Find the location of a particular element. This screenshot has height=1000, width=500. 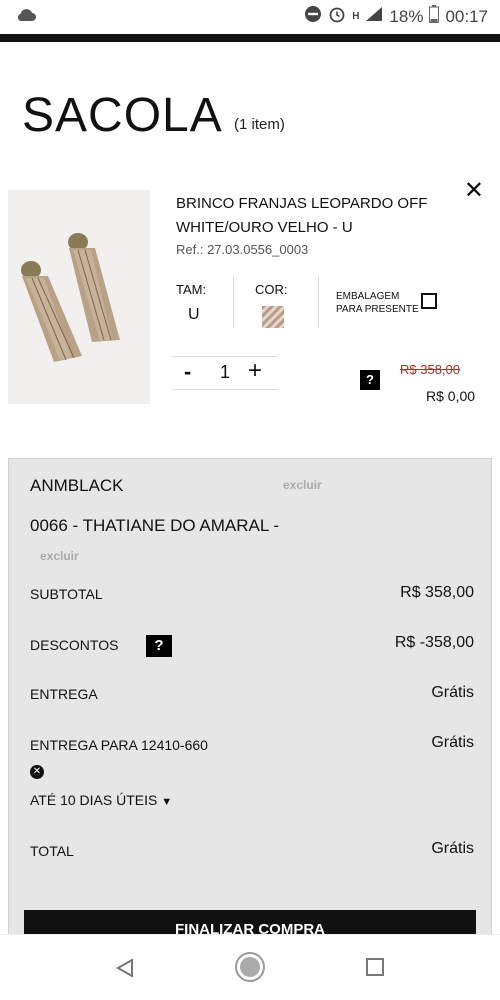

total-value: Grátis is located at coordinates (452, 848).